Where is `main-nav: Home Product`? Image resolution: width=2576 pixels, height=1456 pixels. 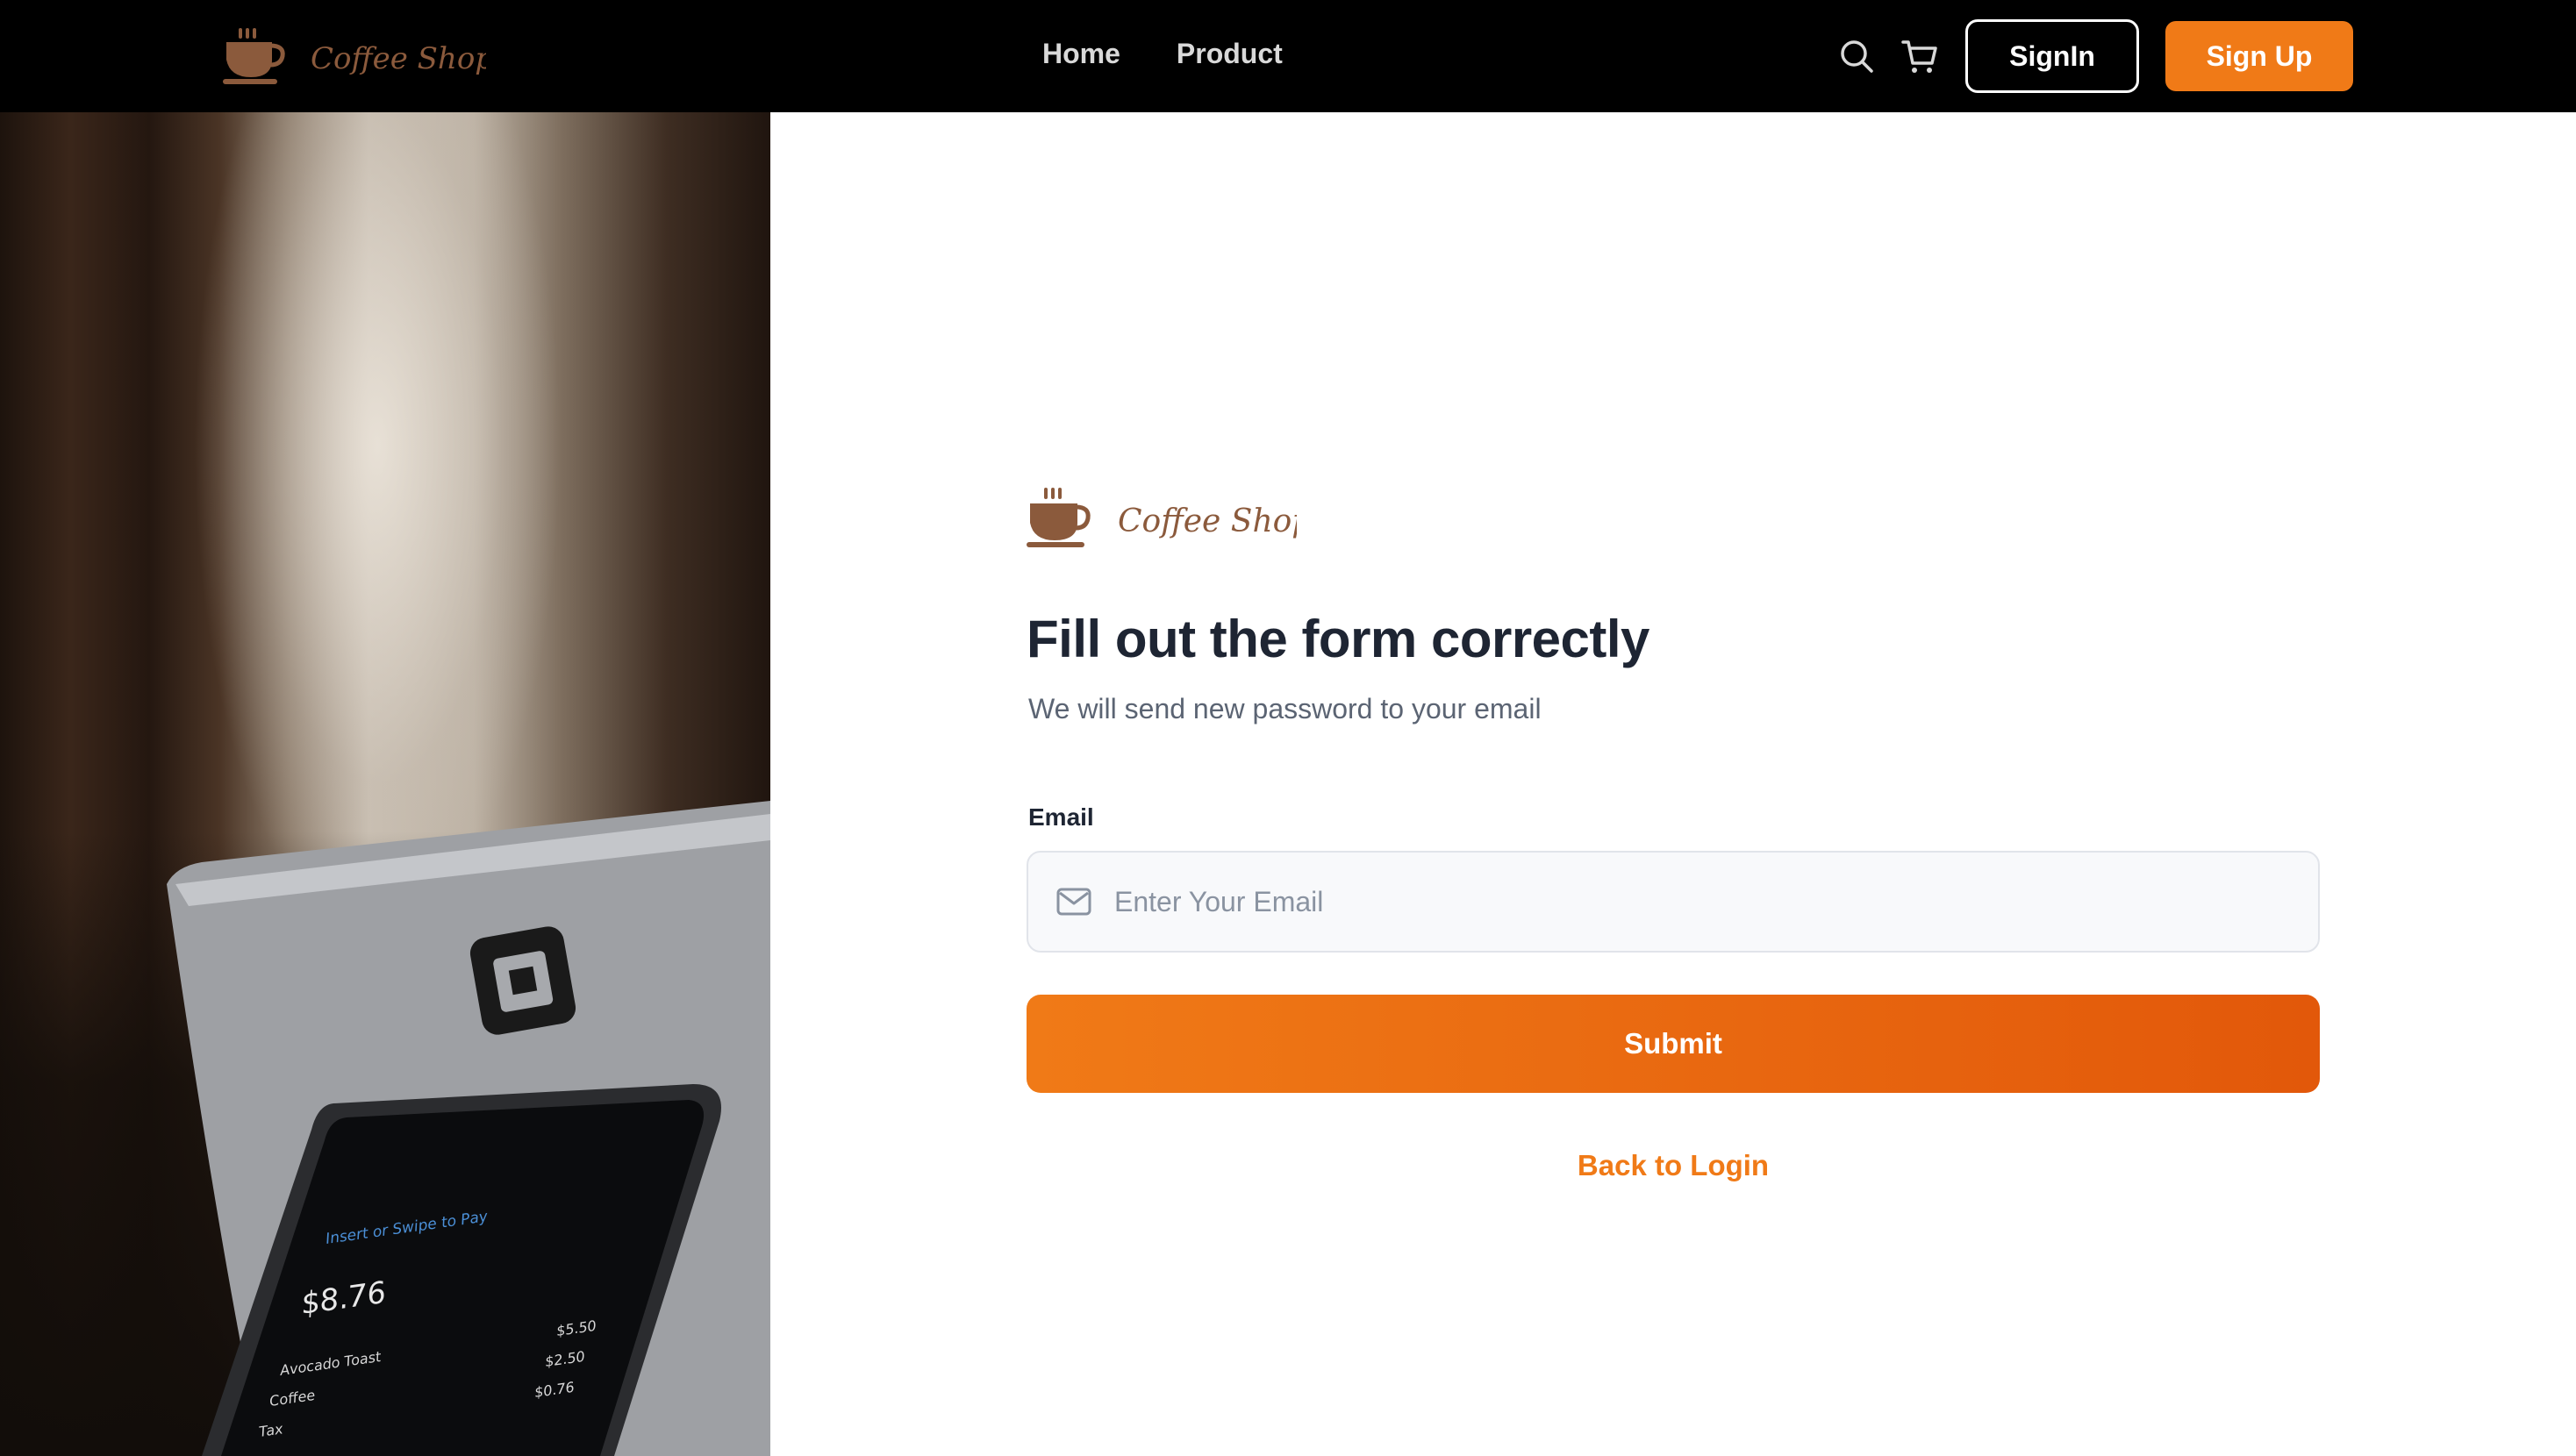 main-nav: Home Product is located at coordinates (1162, 53).